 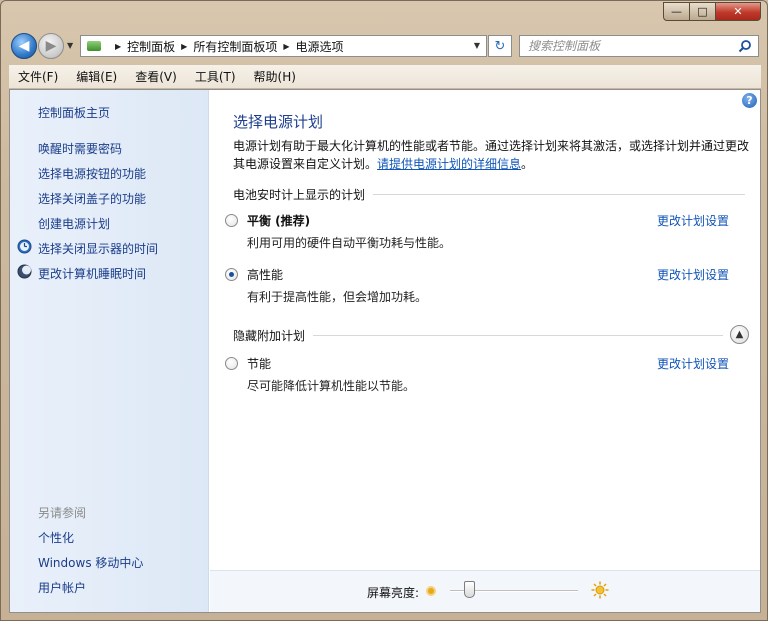 I want to click on refresh-icon: ↻, so click(x=500, y=46).